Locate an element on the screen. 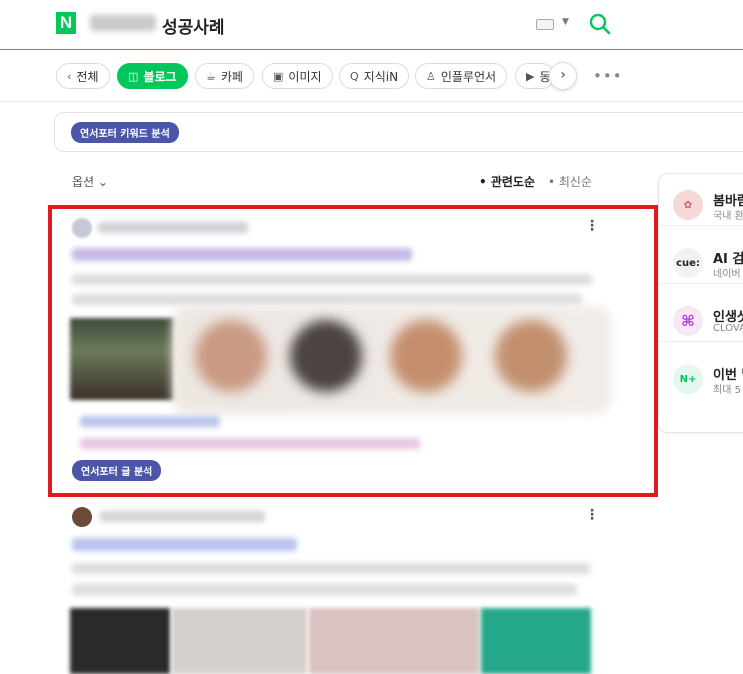 The width and height of the screenshot is (743, 674). blog-icon: ◫ is located at coordinates (133, 76).